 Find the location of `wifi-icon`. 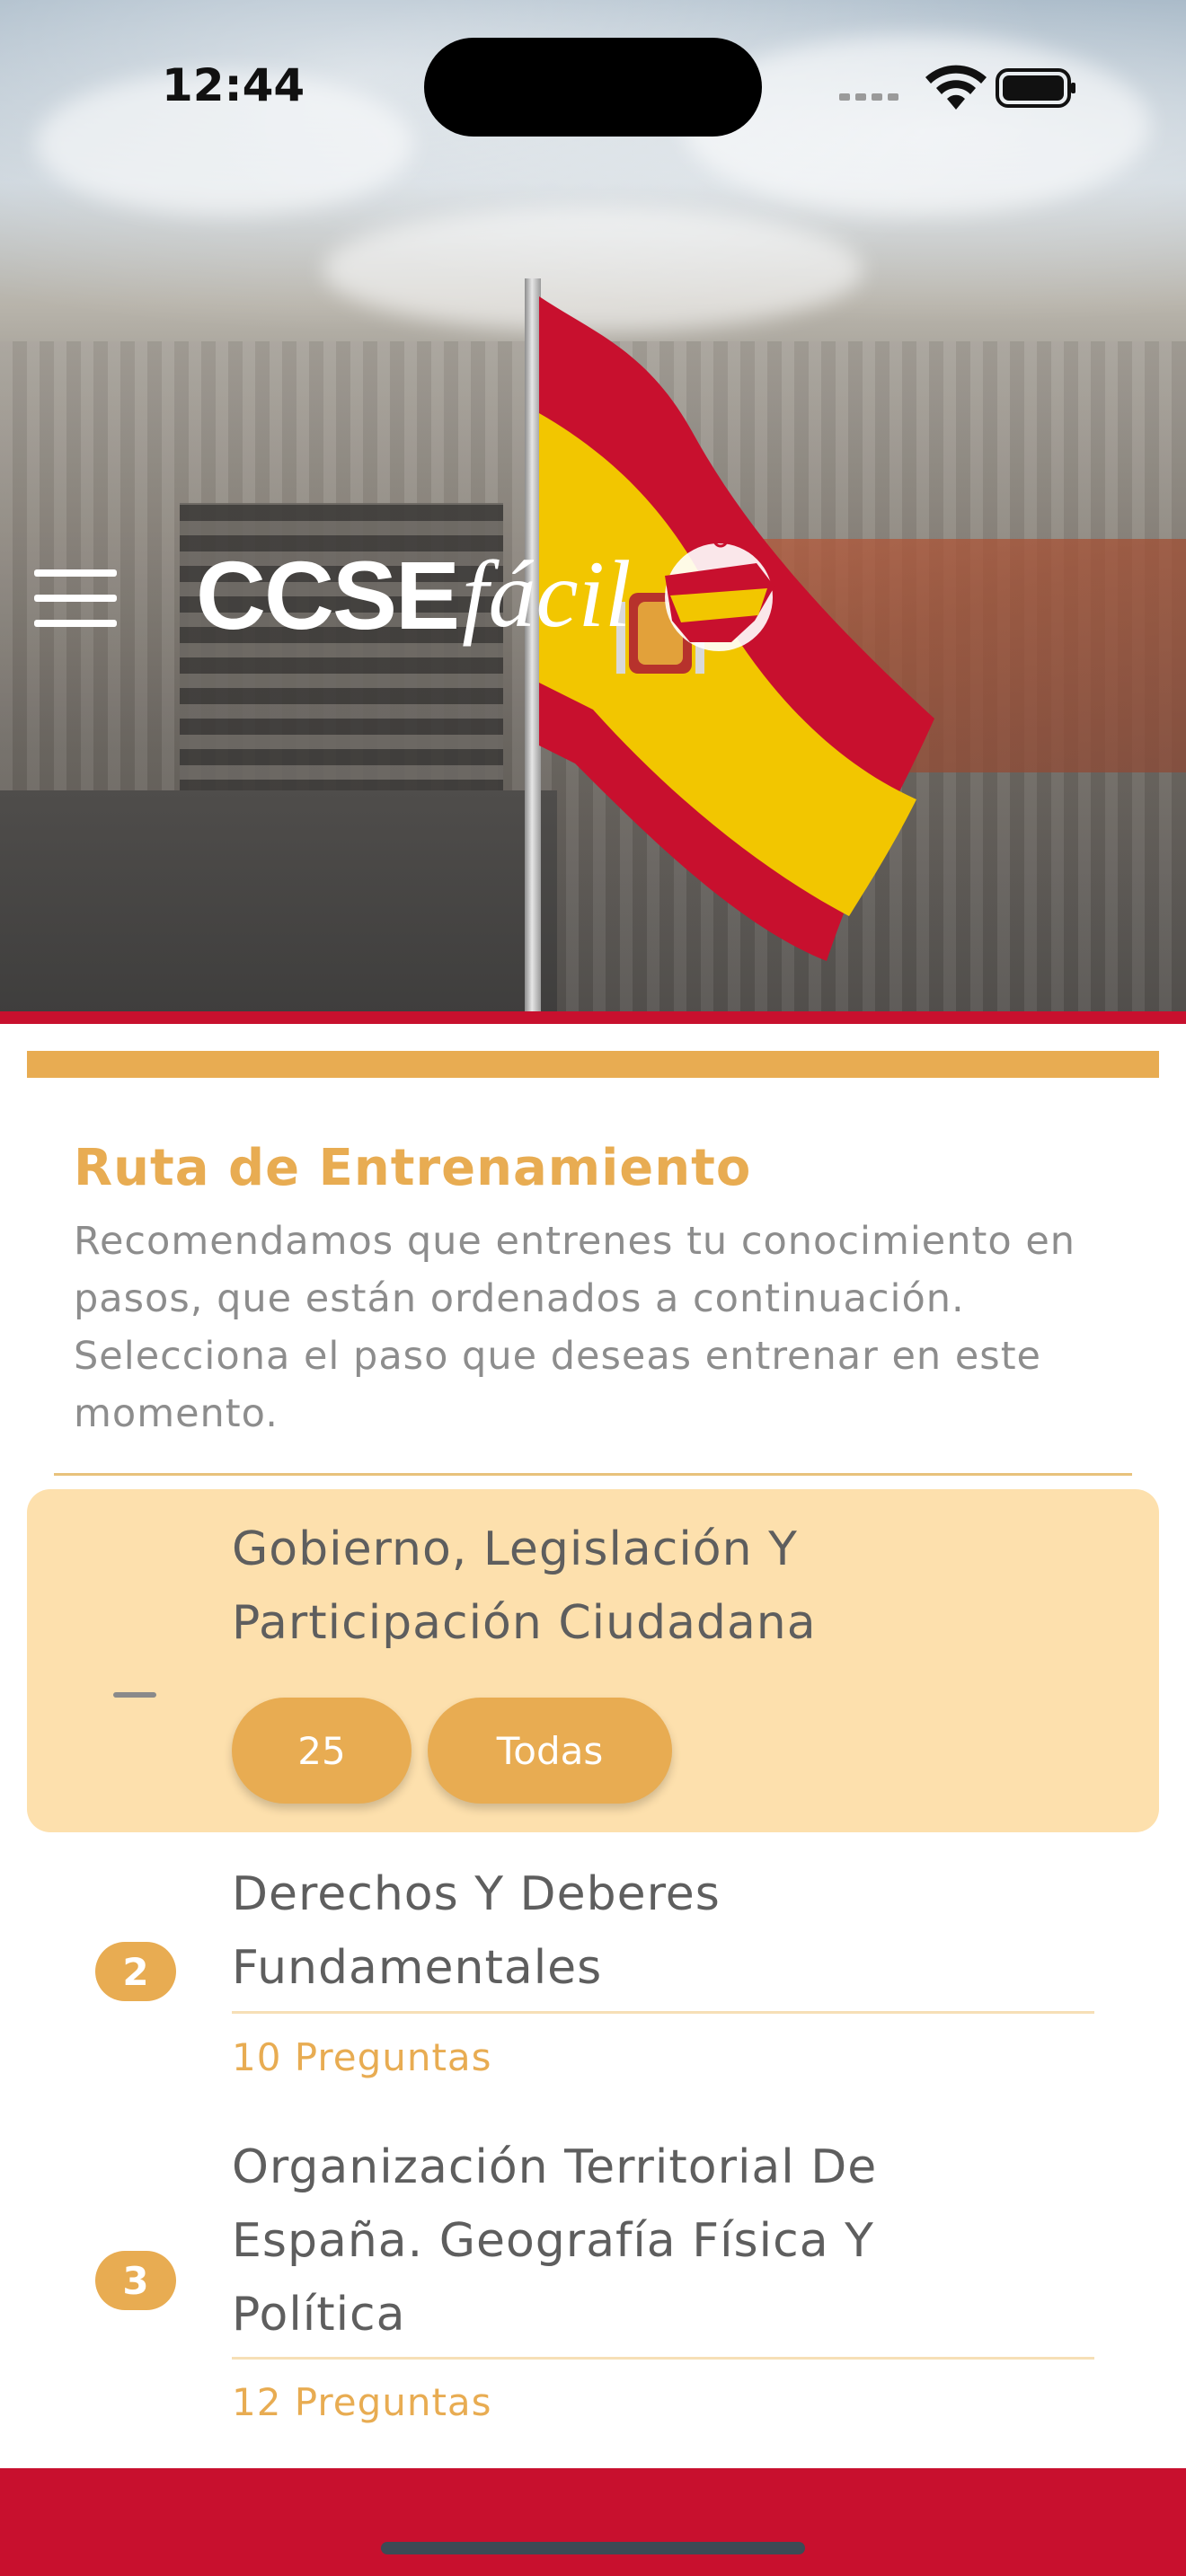

wifi-icon is located at coordinates (956, 87).